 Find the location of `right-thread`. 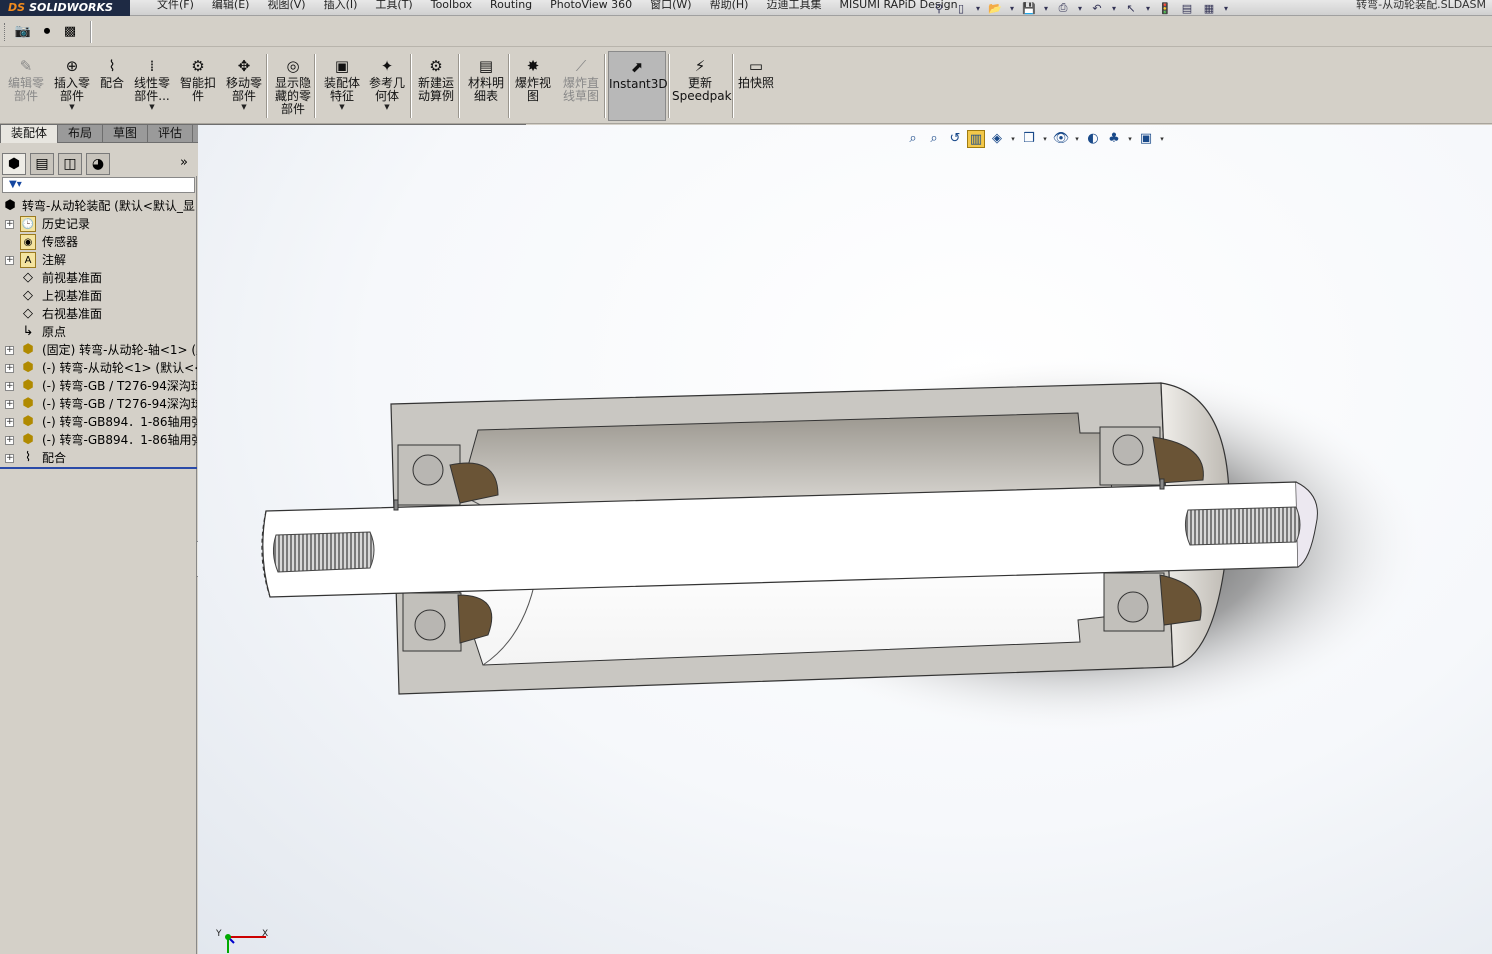

right-thread is located at coordinates (1242, 526).